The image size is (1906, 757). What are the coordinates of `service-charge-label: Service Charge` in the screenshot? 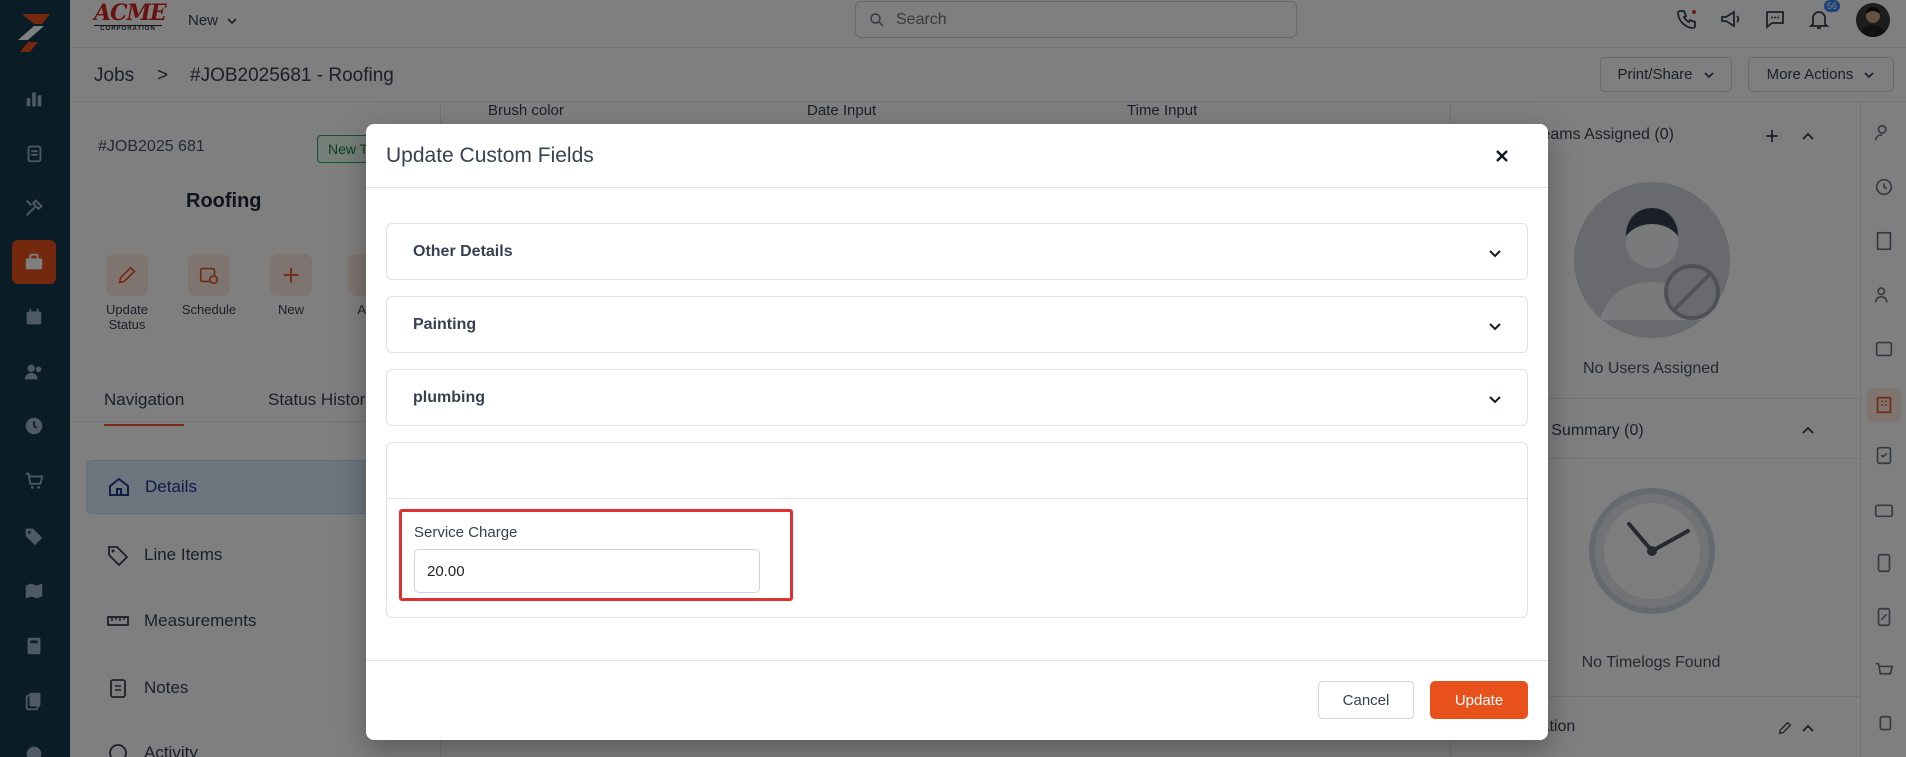 It's located at (466, 532).